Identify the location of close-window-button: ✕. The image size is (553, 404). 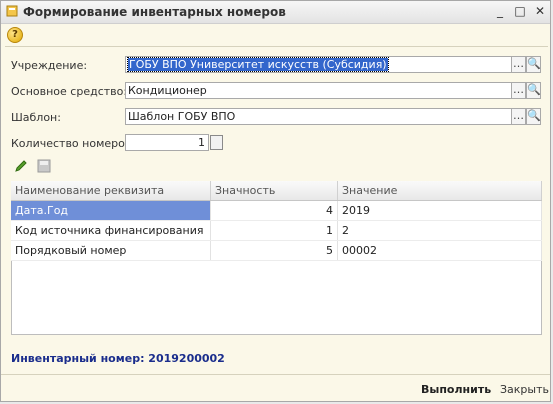
(540, 11).